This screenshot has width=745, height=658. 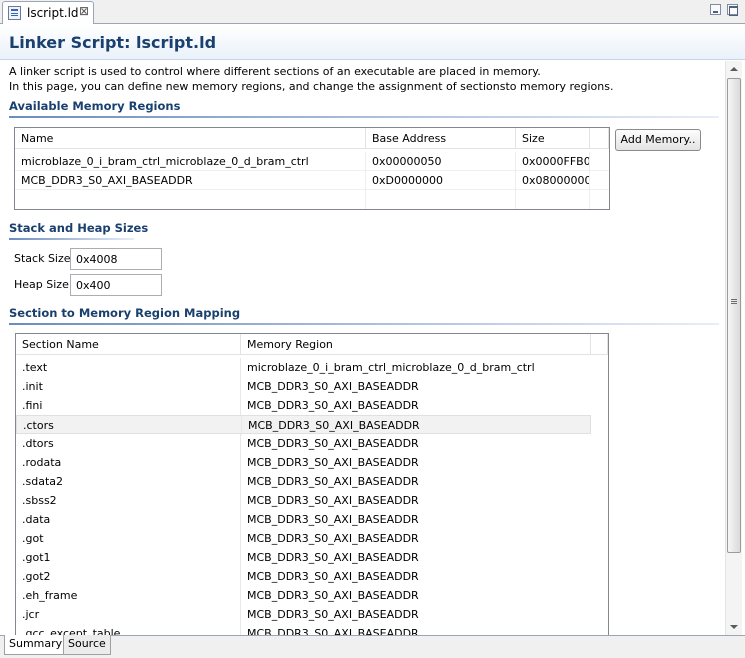 I want to click on linker-file-icon, so click(x=14, y=13).